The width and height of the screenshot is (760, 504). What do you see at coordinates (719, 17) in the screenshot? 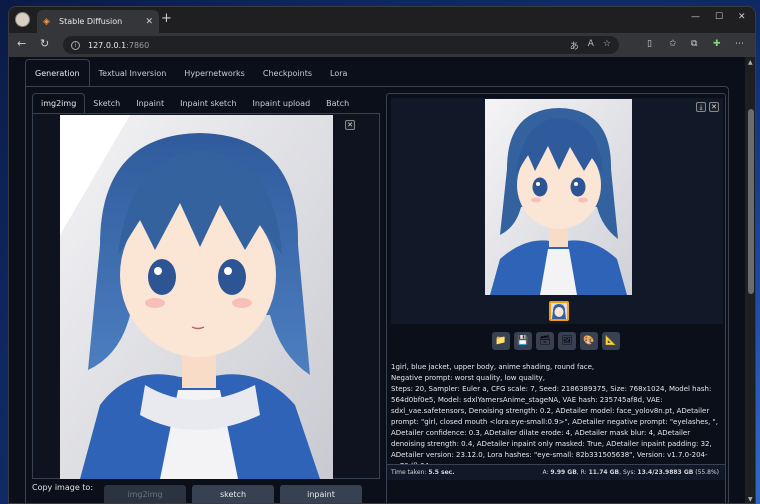
I see `maximize-icon: ☐` at bounding box center [719, 17].